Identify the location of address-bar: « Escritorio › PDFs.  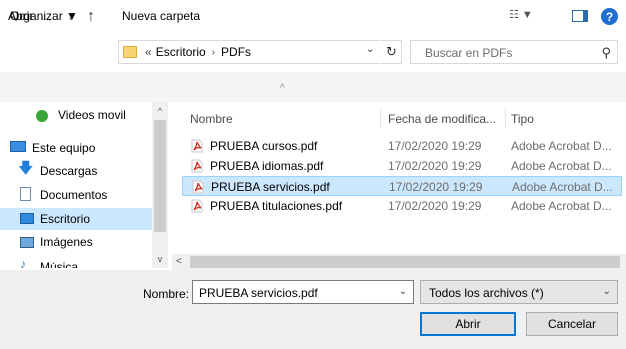
(260, 52).